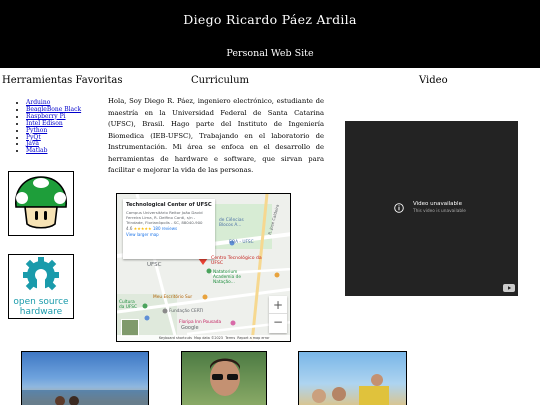 This screenshot has height=405, width=540. I want to click on gear-icon, so click(41, 276).